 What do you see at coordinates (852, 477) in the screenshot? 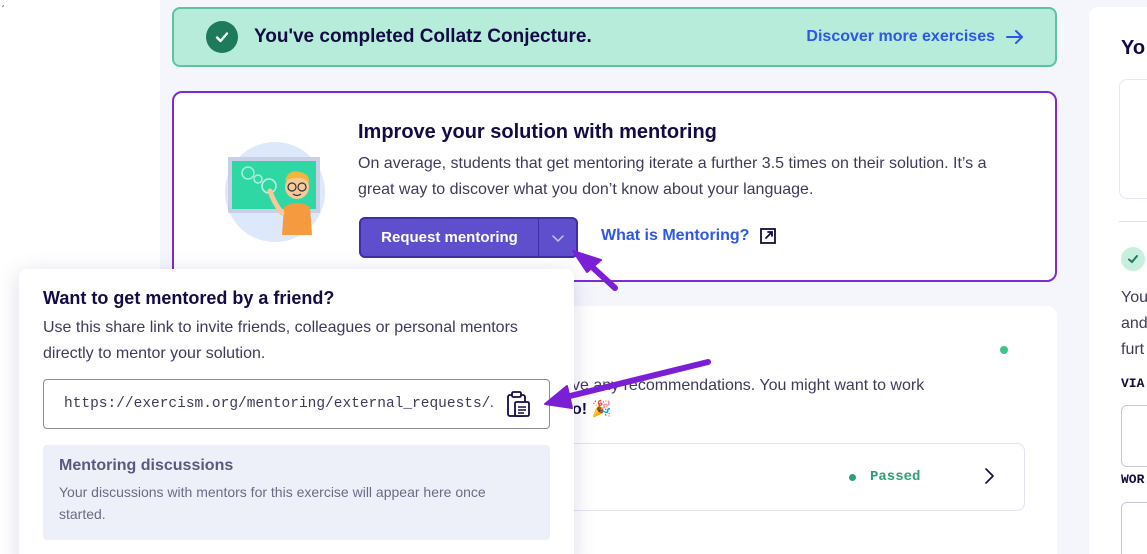
I see `passed-dot` at bounding box center [852, 477].